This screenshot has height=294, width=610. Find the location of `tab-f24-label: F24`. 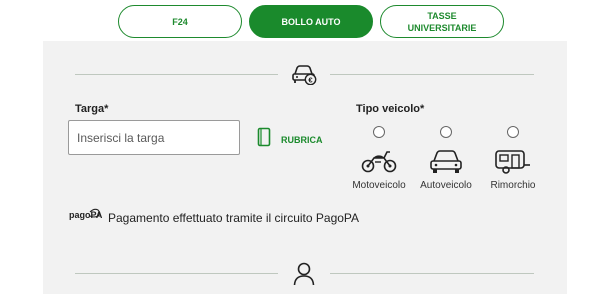

tab-f24-label: F24 is located at coordinates (180, 21).